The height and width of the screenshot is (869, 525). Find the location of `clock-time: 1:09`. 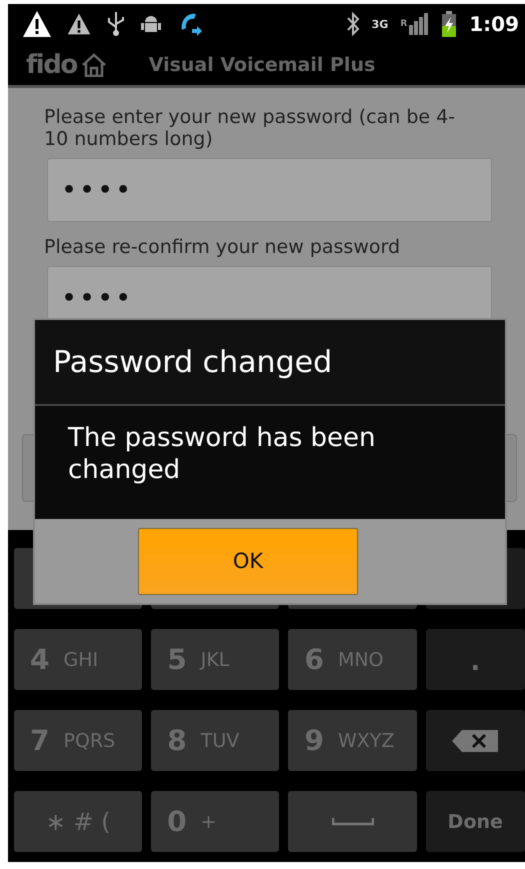

clock-time: 1:09 is located at coordinates (494, 24).